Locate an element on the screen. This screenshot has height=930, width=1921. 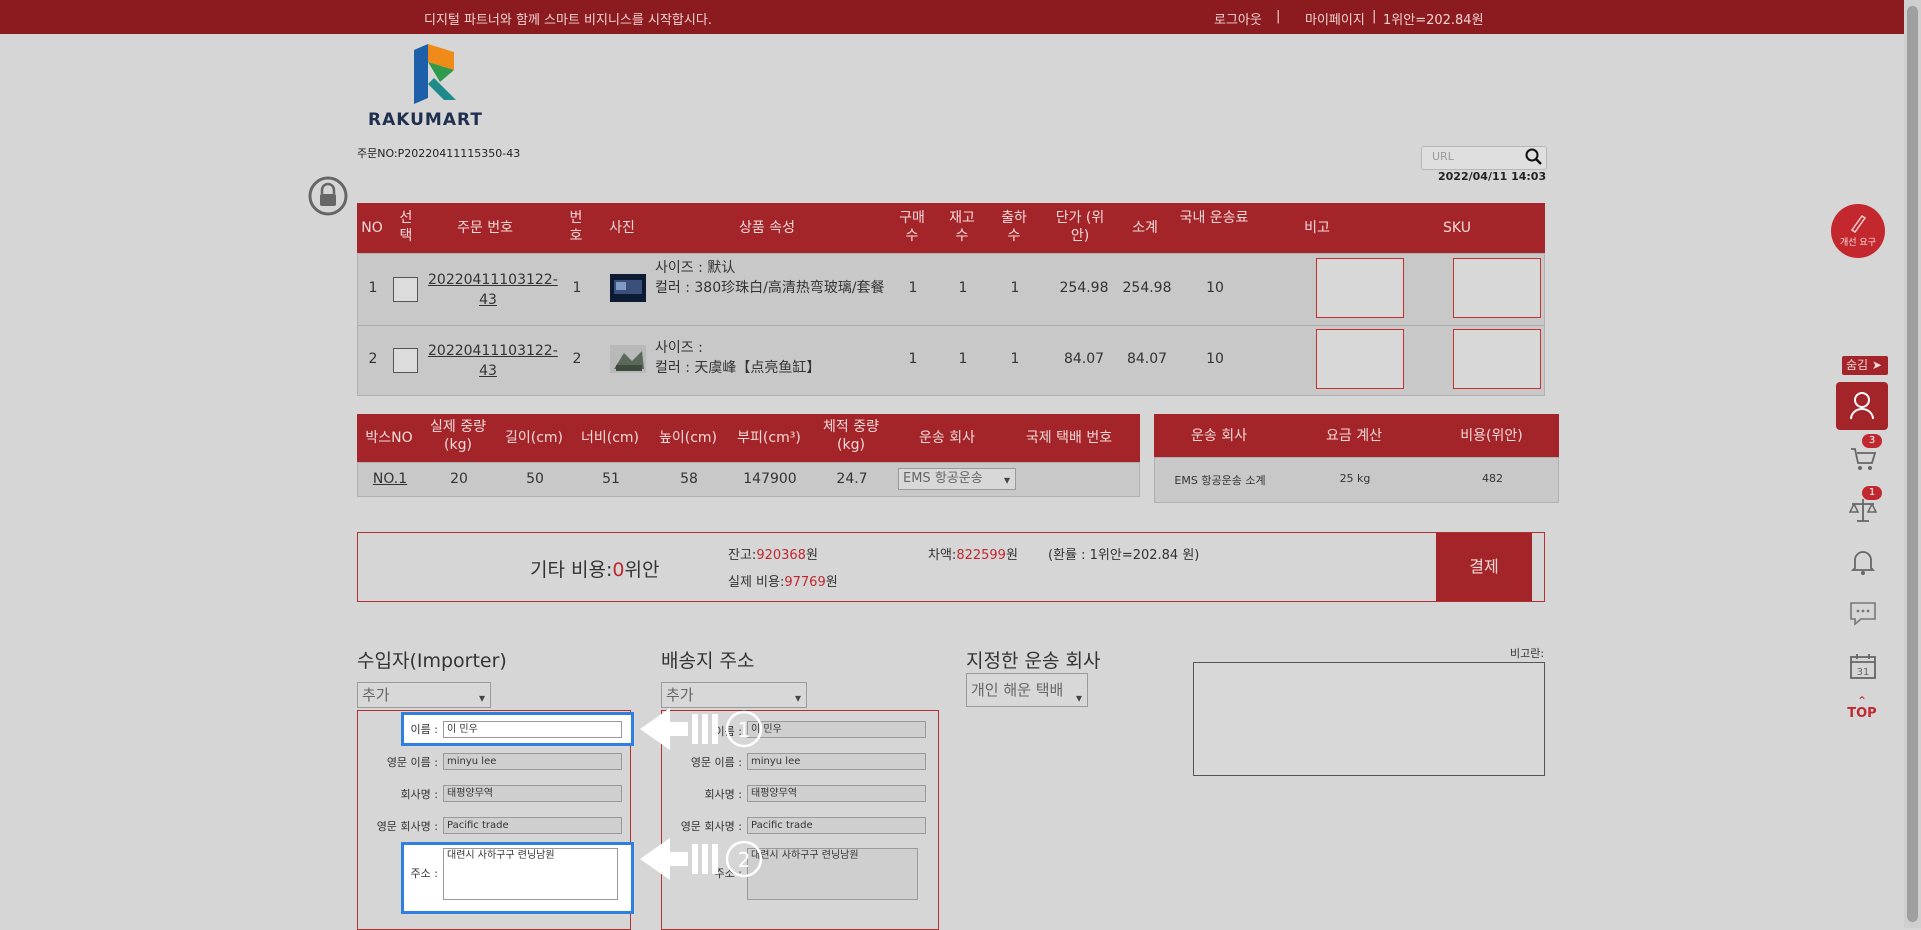
header-width: 너비(cm) is located at coordinates (610, 438).